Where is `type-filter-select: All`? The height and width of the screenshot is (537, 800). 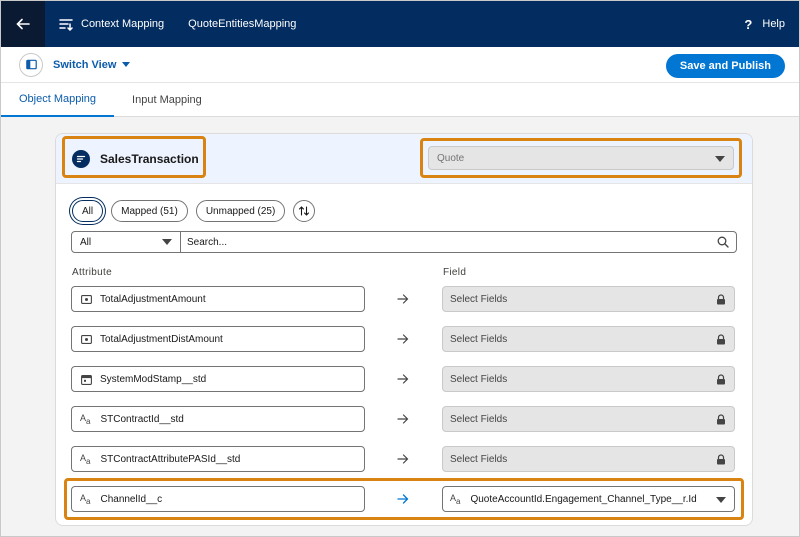 type-filter-select: All is located at coordinates (126, 242).